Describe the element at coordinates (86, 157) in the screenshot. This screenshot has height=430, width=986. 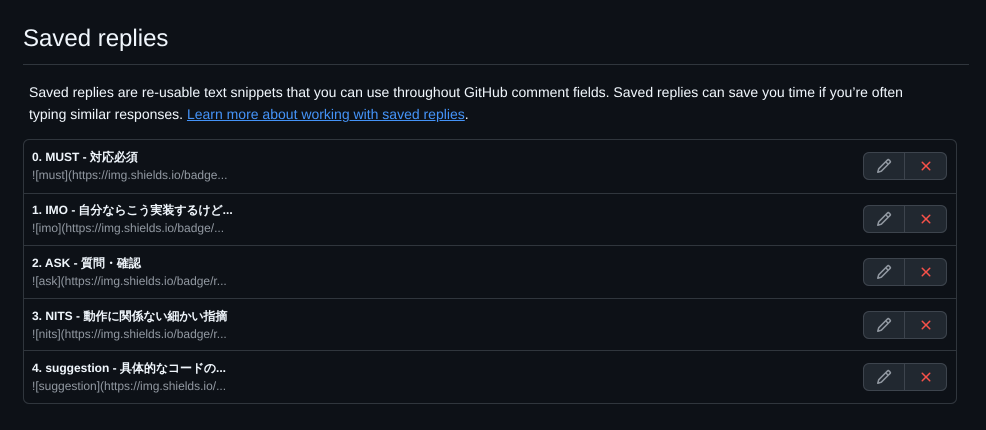
I see `reply-title: 0. MUST - 対応必須` at that location.